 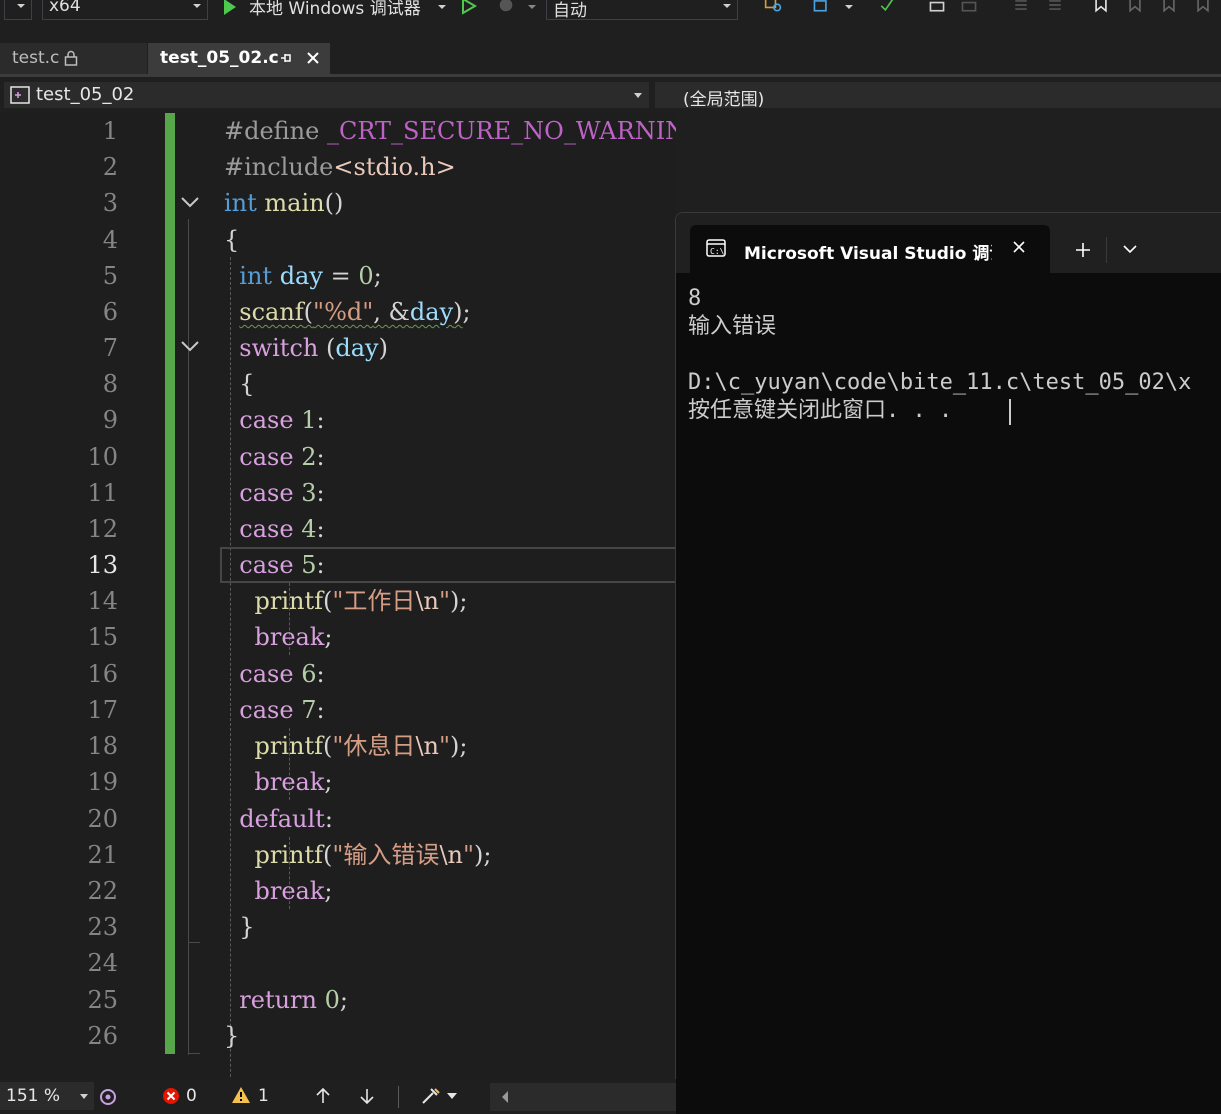 What do you see at coordinates (263, 1096) in the screenshot?
I see `warning-count: 1` at bounding box center [263, 1096].